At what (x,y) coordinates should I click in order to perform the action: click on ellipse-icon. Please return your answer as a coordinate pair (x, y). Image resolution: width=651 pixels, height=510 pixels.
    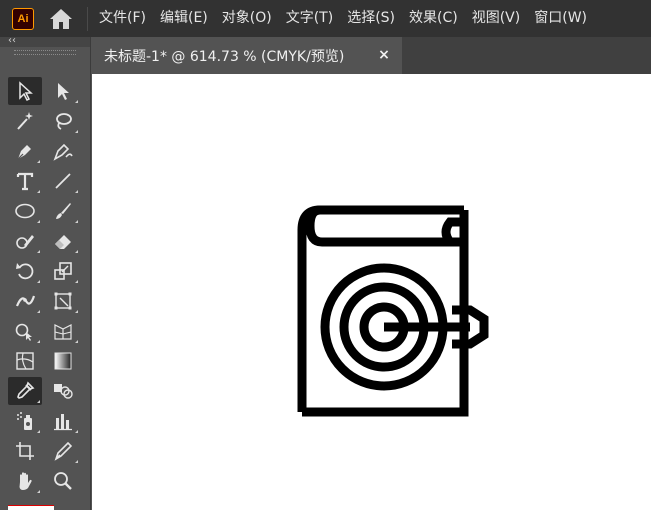
    Looking at the image, I should click on (25, 211).